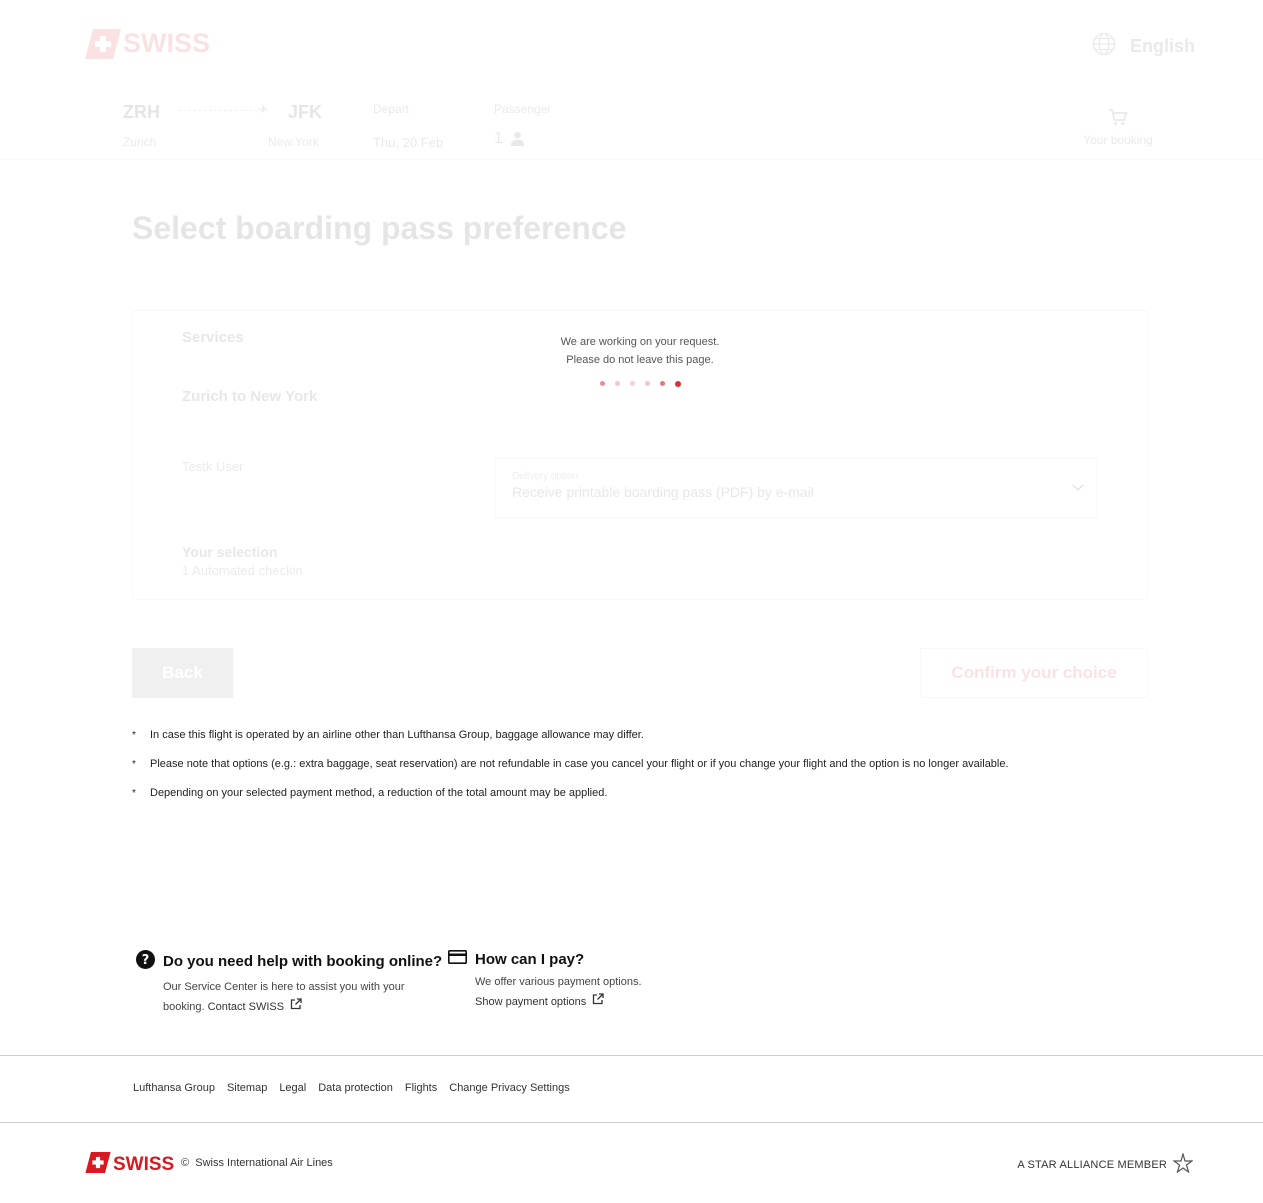 The height and width of the screenshot is (1203, 1263). What do you see at coordinates (545, 476) in the screenshot?
I see `delivery-option-label: Delivery option` at bounding box center [545, 476].